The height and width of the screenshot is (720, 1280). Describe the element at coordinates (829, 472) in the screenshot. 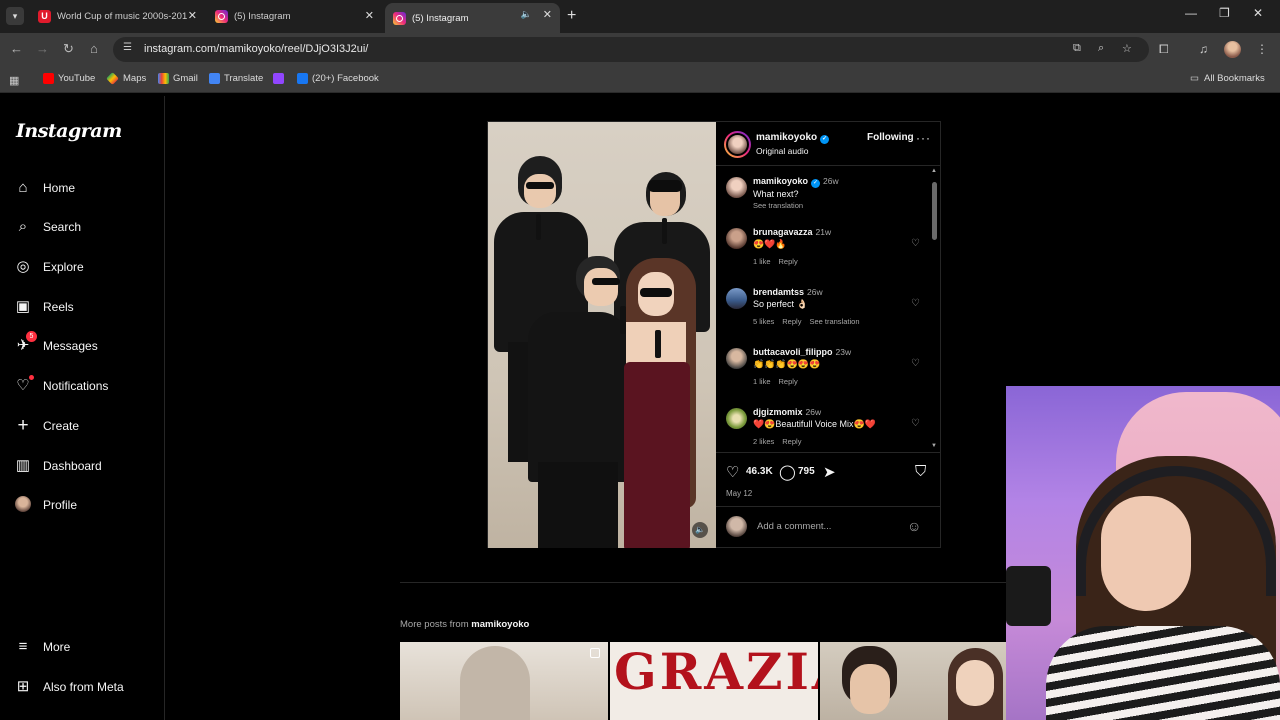

I see `share-icon: ➤` at that location.